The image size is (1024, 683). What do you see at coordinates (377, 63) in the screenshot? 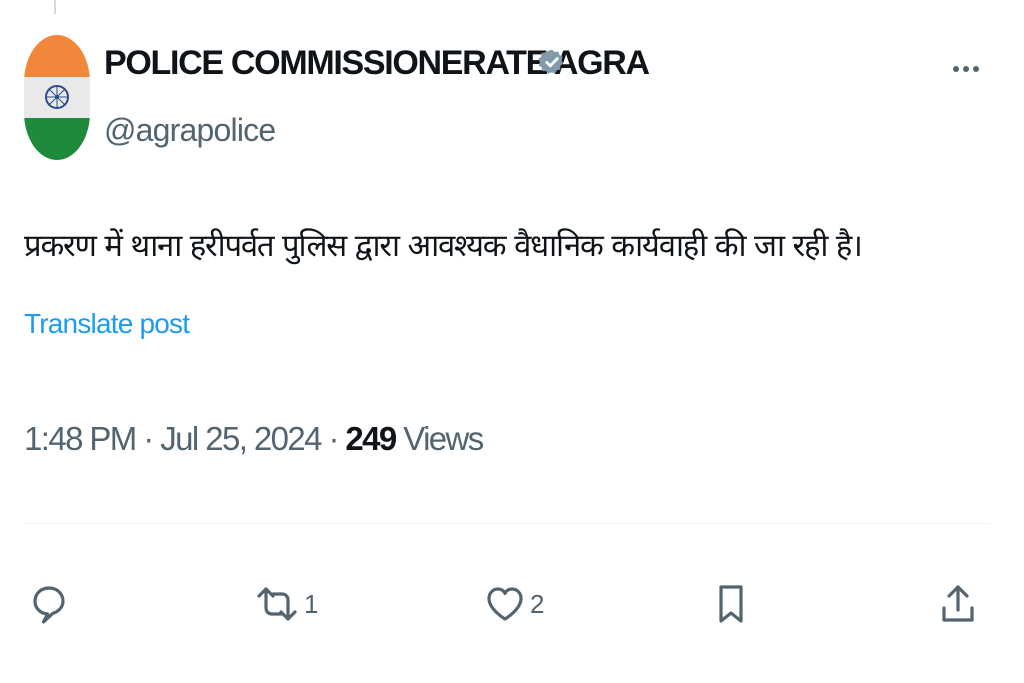
I see `author-display-name: POLICE COMMISSIONERATE AGRA` at bounding box center [377, 63].